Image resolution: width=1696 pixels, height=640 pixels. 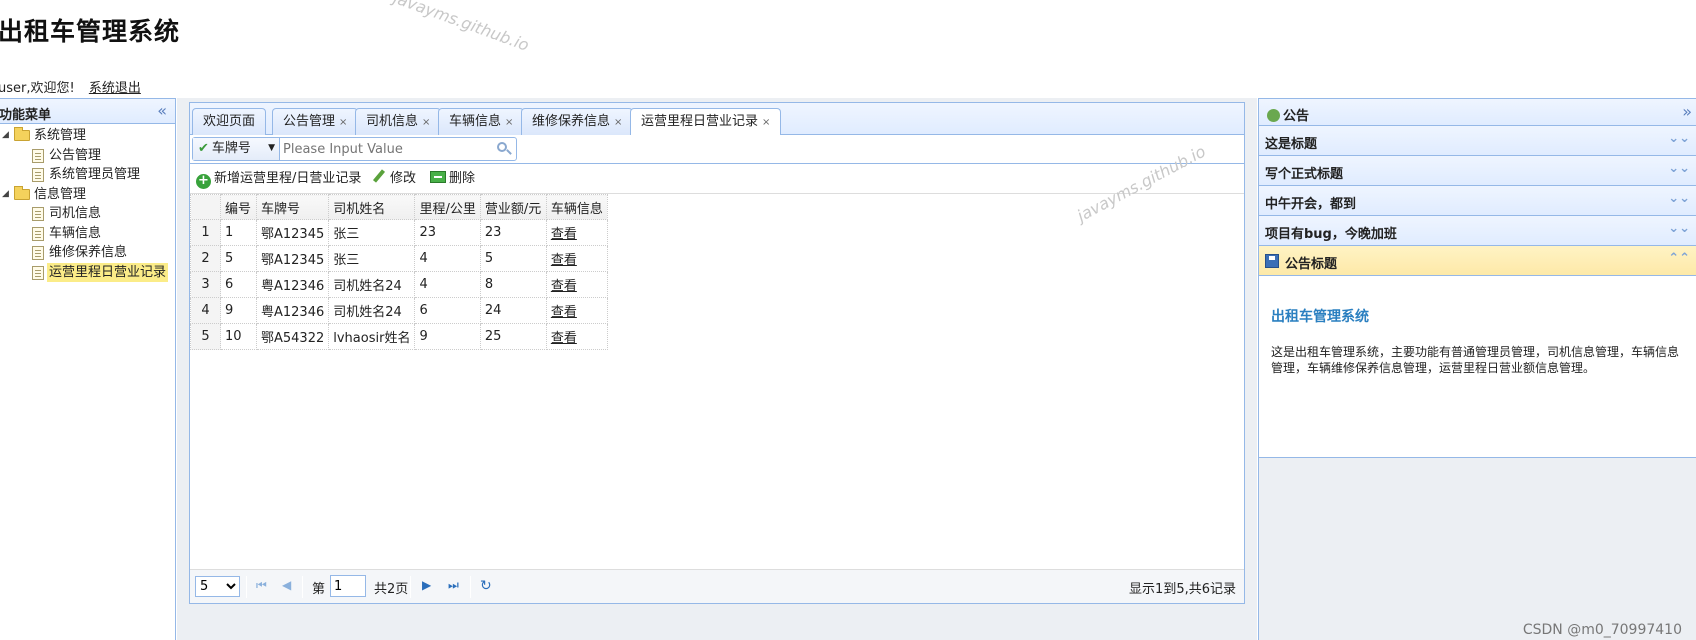 I want to click on column-header: 编号, so click(x=238, y=207).